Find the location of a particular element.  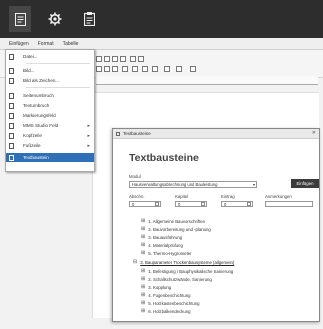

text-block-icon is located at coordinates (11, 157).